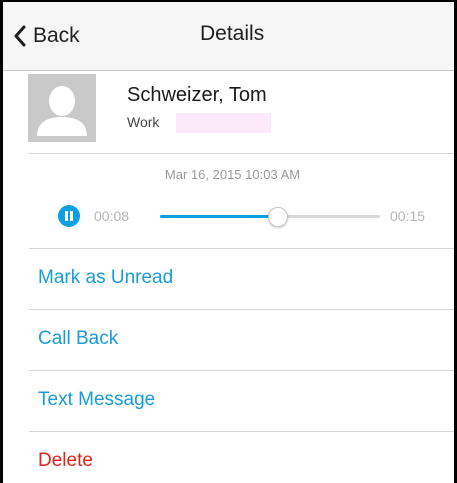  I want to click on chevron-left-icon, so click(20, 36).